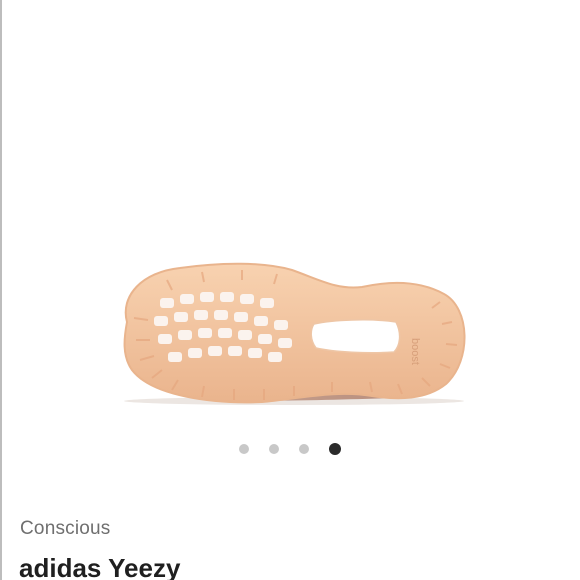 The height and width of the screenshot is (580, 580). I want to click on boost-label: boost, so click(415, 351).